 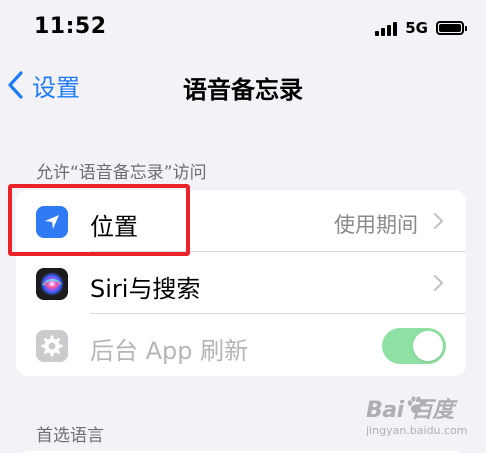 I want to click on page-title: 语音备忘录, so click(x=243, y=90).